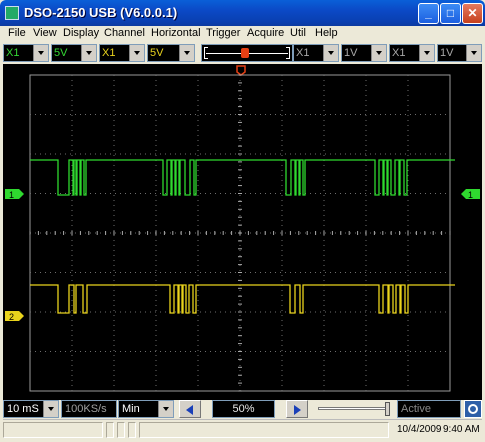  I want to click on bracket-left-icon, so click(206, 53).